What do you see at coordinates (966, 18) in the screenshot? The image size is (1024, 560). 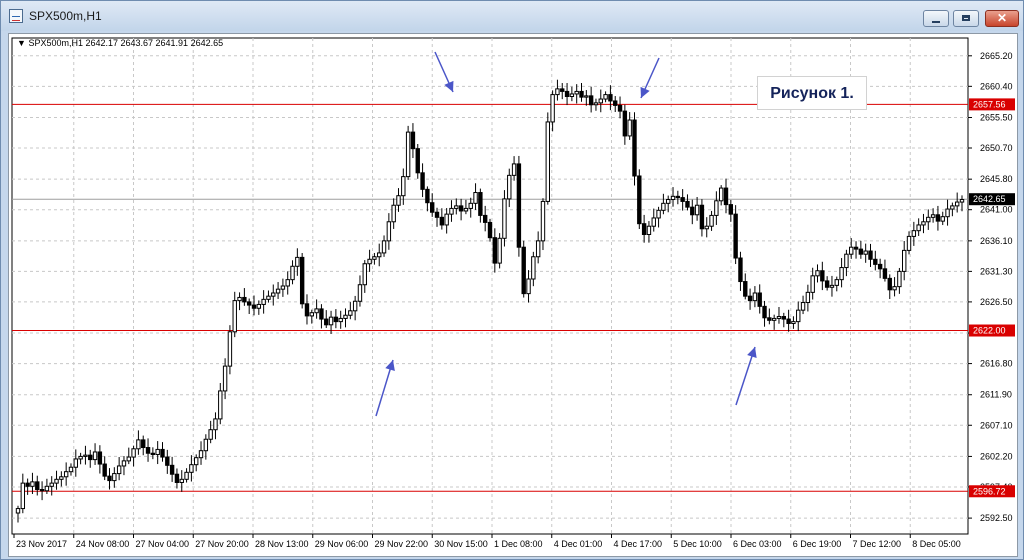 I see `maximize-button` at bounding box center [966, 18].